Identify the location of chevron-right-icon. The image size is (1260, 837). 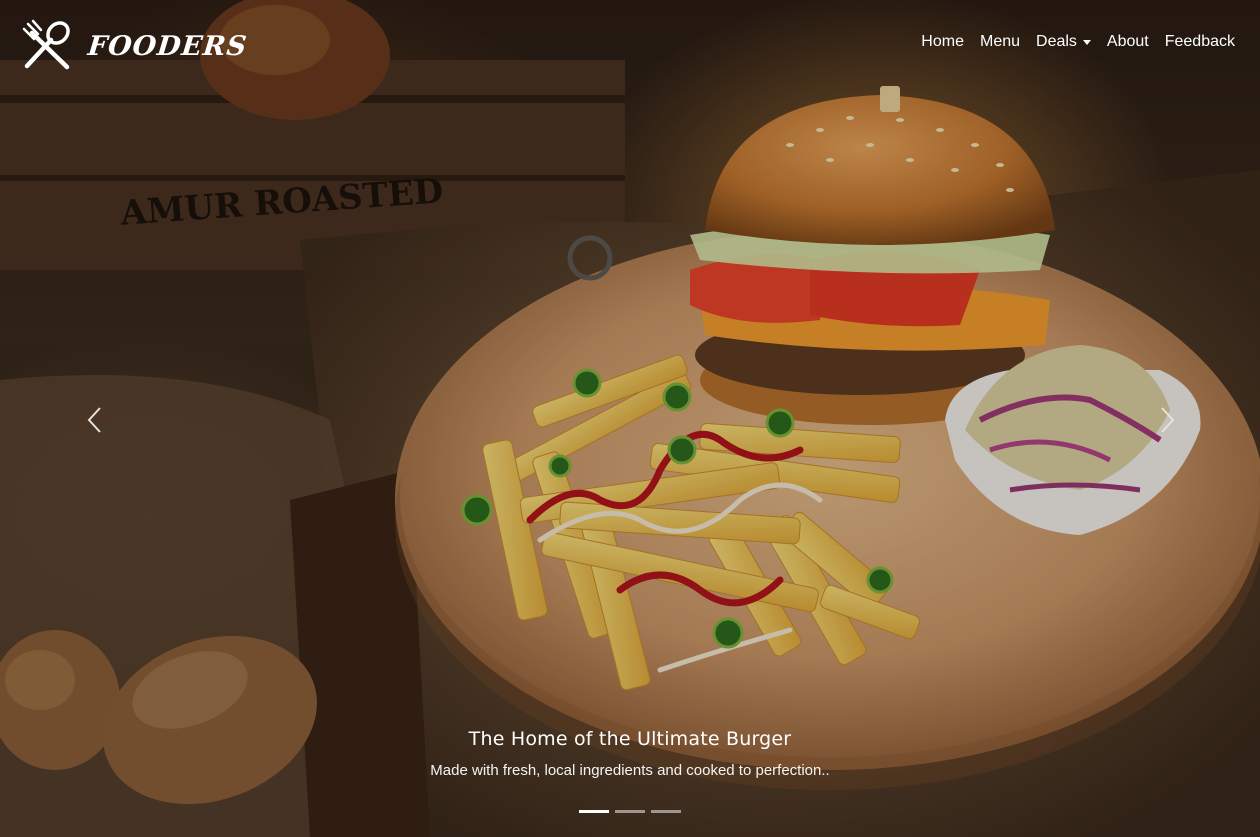
(1168, 420).